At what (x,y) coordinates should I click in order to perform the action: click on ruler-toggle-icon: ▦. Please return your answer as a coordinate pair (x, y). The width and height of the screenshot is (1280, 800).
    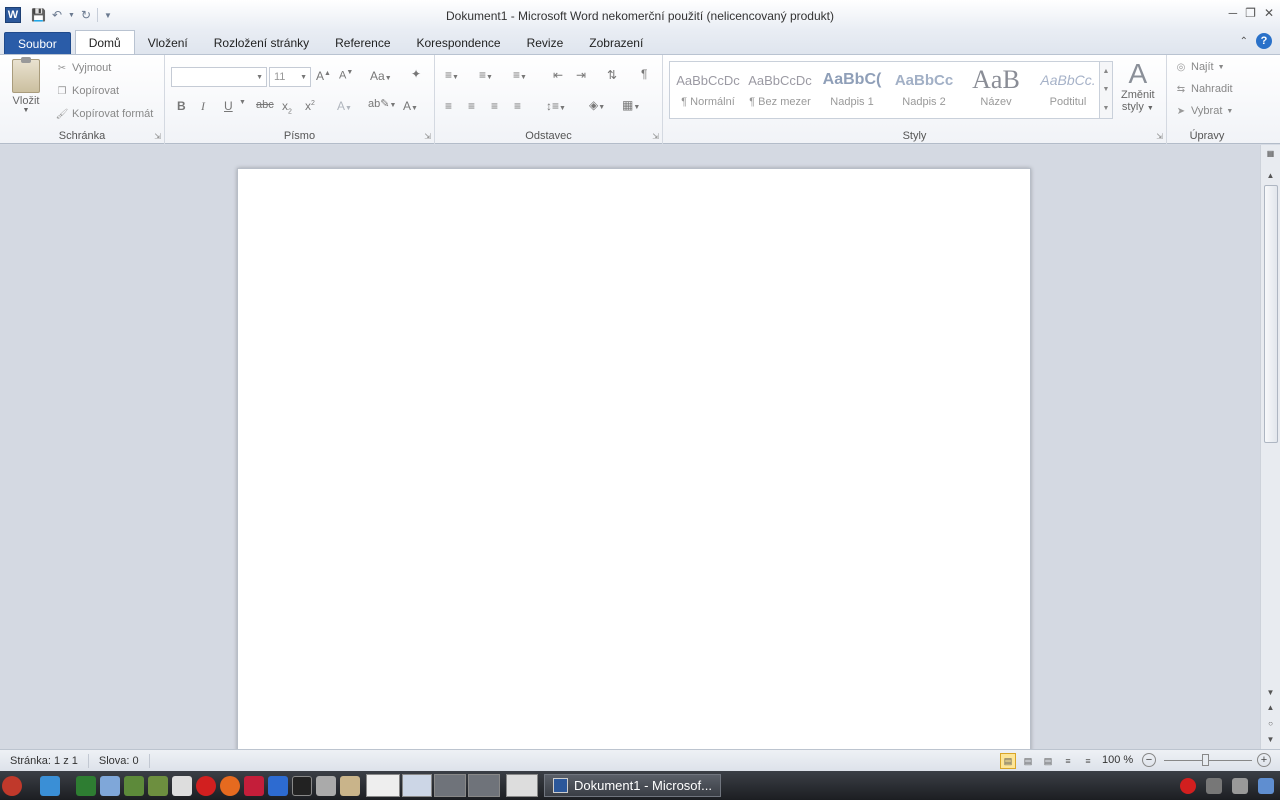
    Looking at the image, I should click on (1270, 153).